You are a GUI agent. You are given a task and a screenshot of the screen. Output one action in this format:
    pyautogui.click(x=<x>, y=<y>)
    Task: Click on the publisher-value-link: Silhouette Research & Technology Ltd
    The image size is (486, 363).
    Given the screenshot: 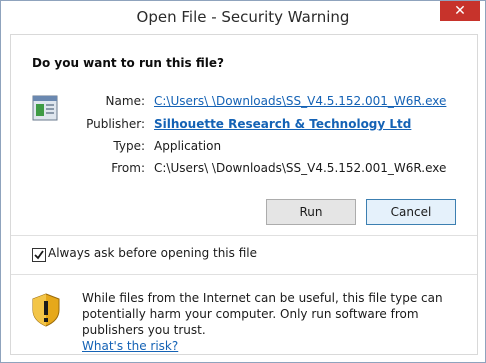 What is the action you would take?
    pyautogui.click(x=282, y=124)
    